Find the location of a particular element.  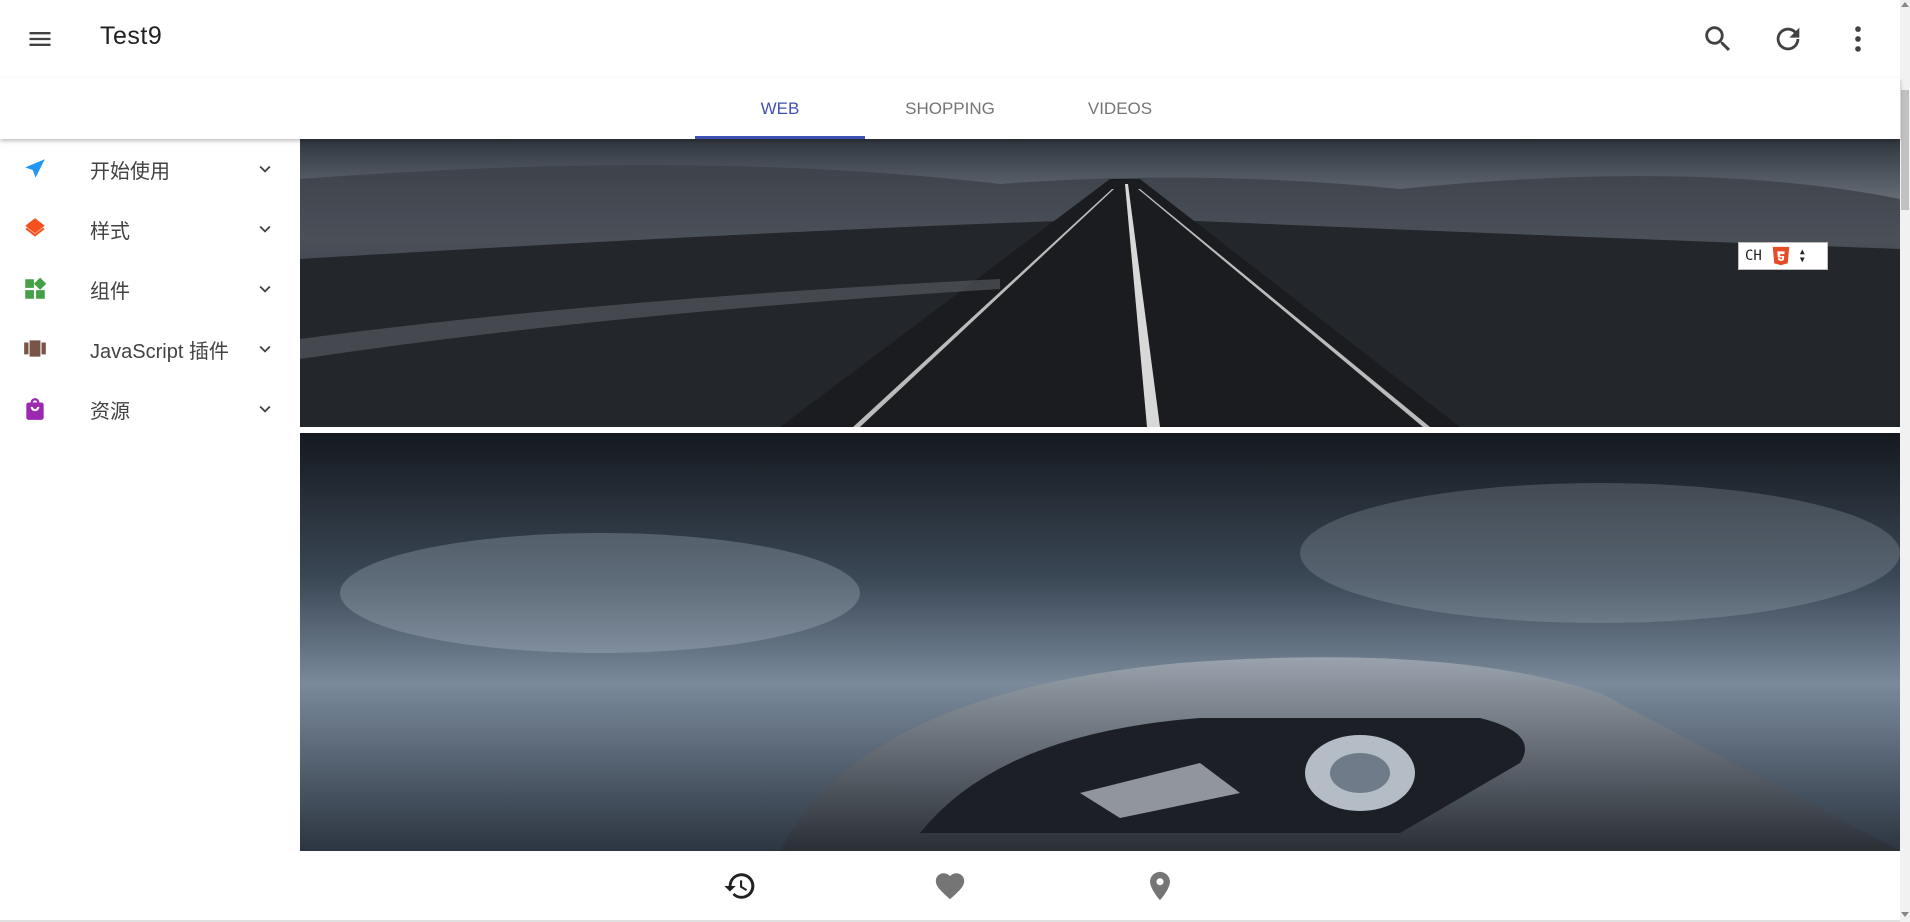

bottom-navigation is located at coordinates (950, 886).